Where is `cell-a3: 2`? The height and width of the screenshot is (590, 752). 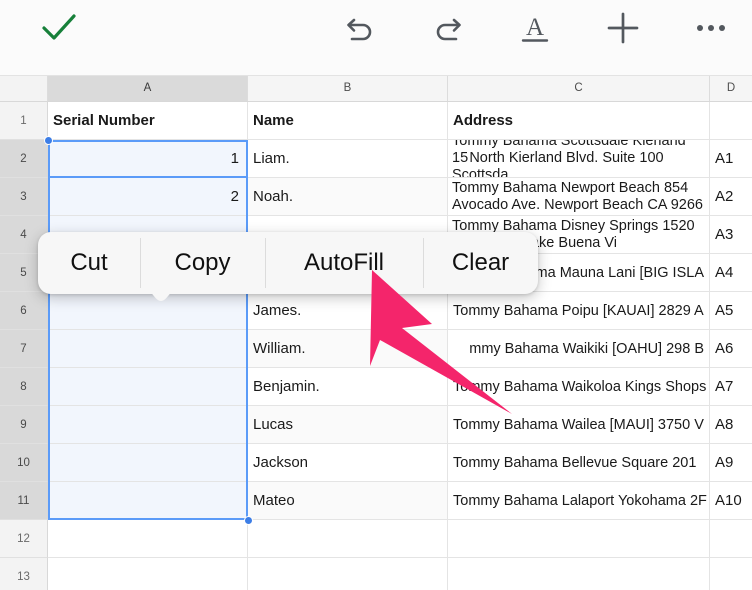
cell-a3: 2 is located at coordinates (148, 197).